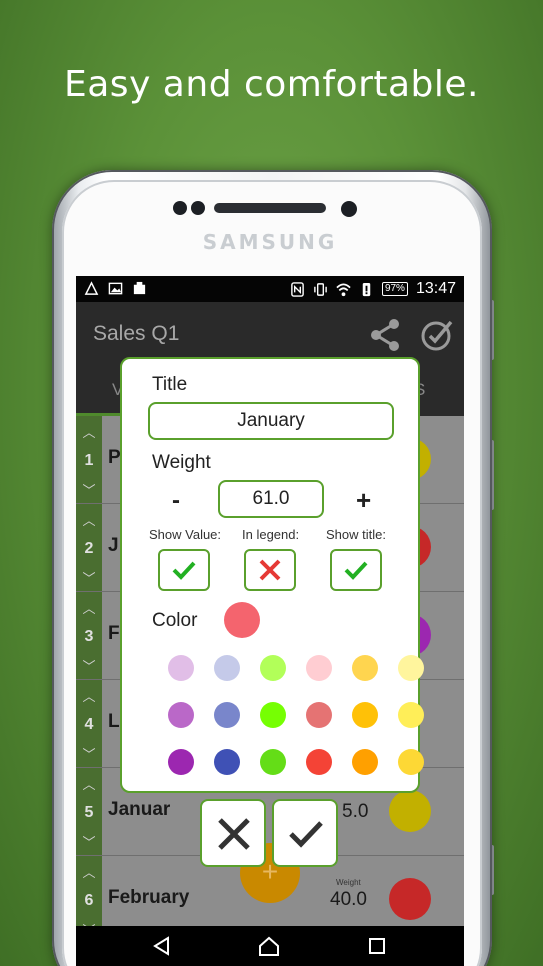  I want to click on reorder-handle: ︿ 5 ﹀, so click(89, 811).